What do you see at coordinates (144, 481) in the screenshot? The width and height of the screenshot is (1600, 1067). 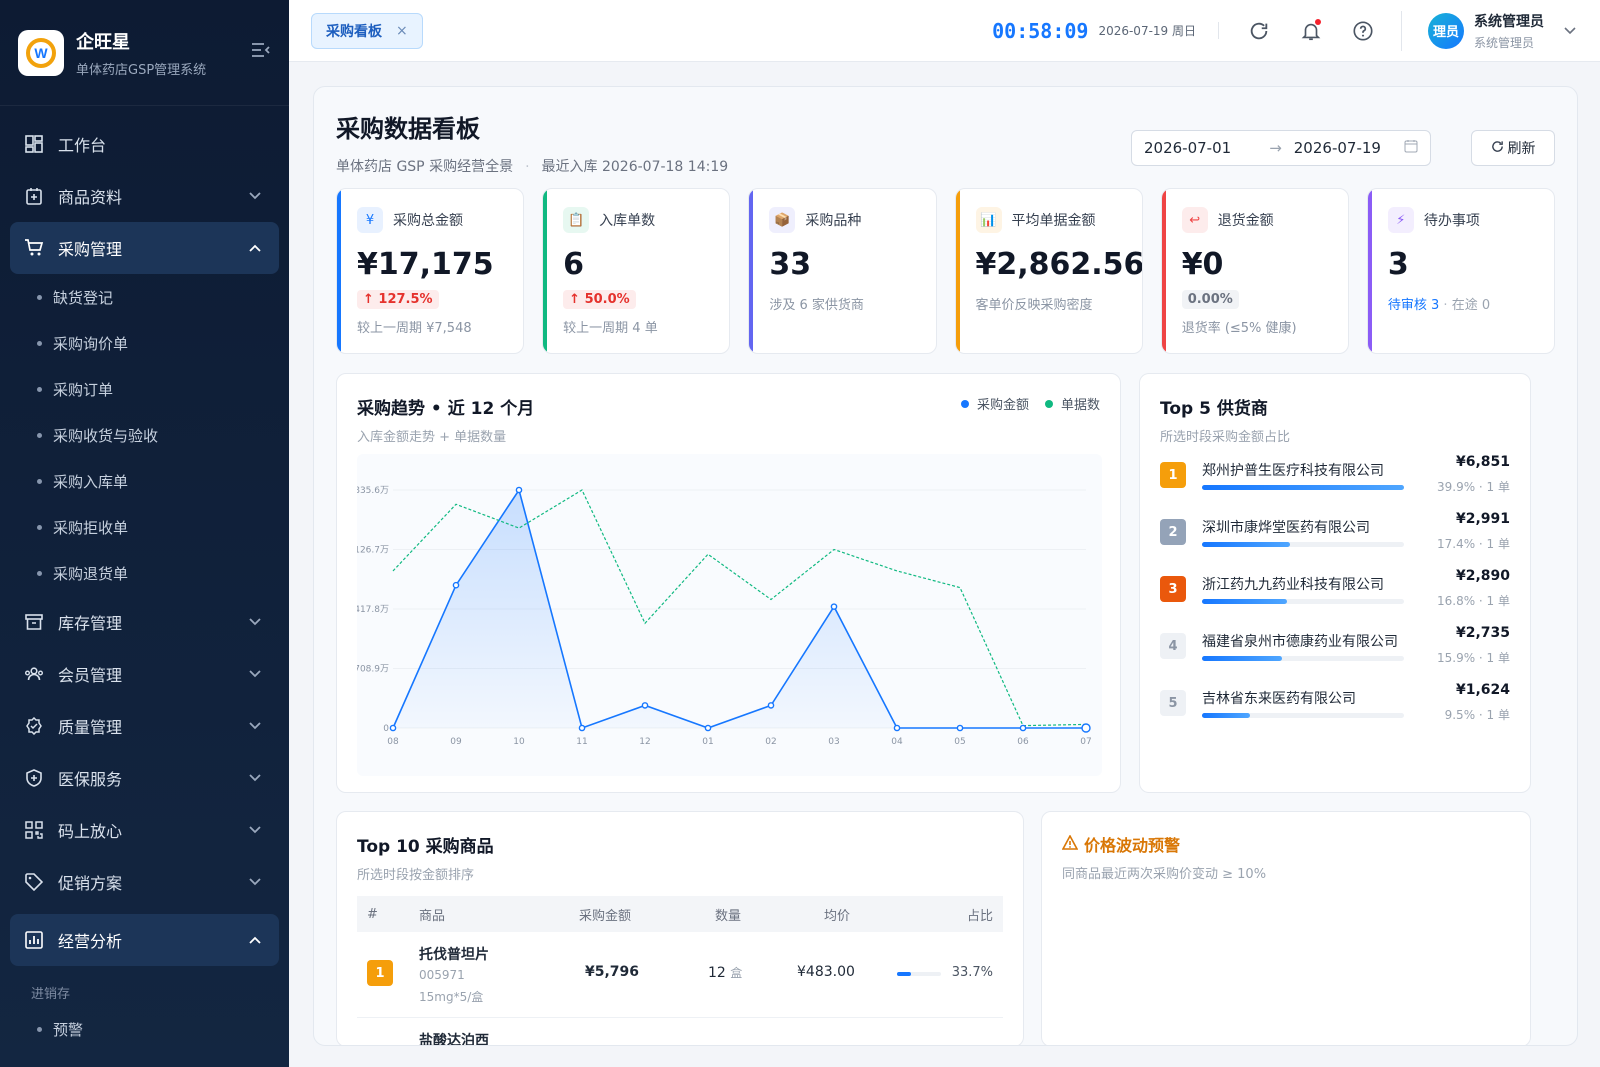 I see `sidebar-subitem: 采购入库单` at bounding box center [144, 481].